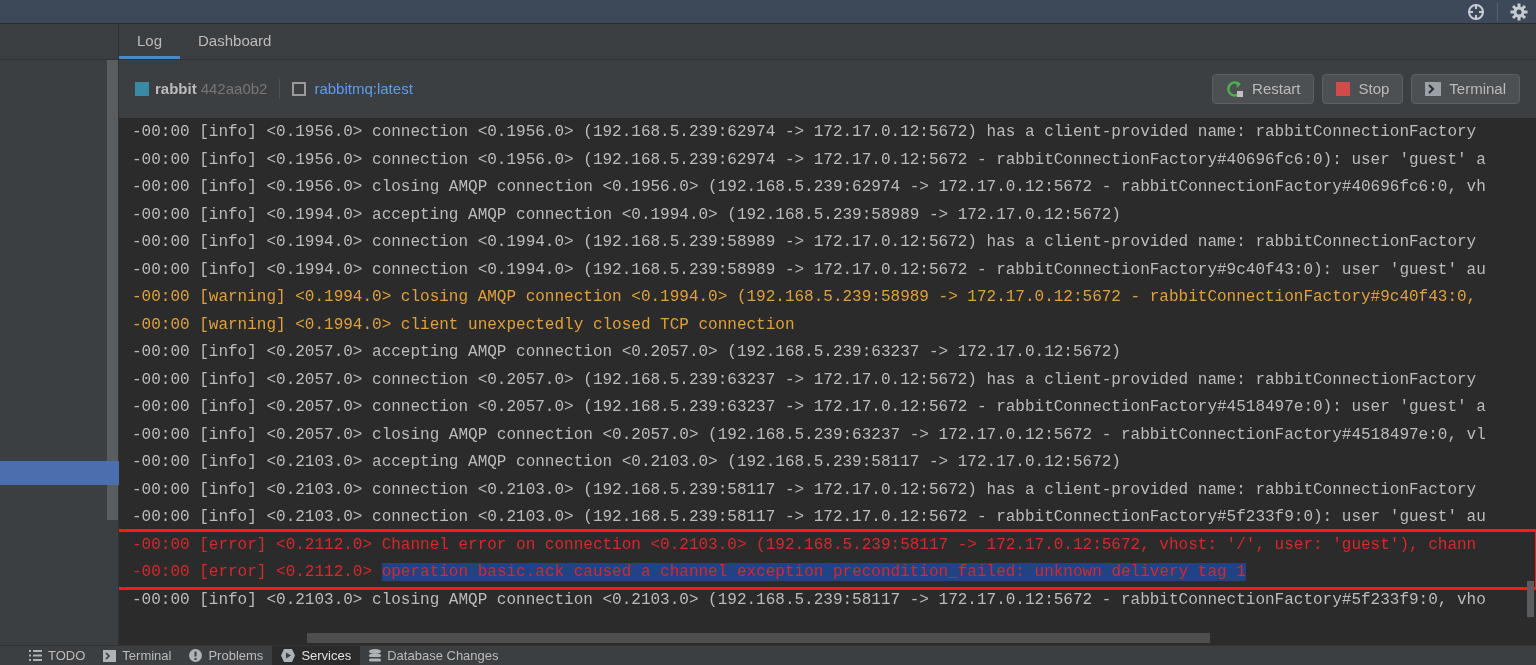  I want to click on tool-window-tab: Services, so click(316, 655).